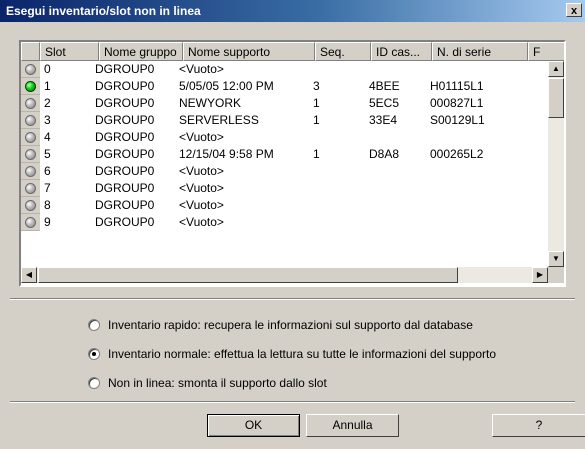  What do you see at coordinates (316, 86) in the screenshot?
I see `cell-seq: 3` at bounding box center [316, 86].